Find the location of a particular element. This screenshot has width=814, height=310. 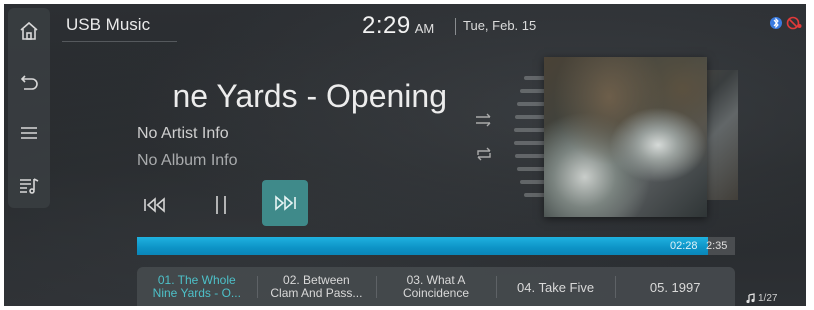

playlist-button is located at coordinates (29, 185).